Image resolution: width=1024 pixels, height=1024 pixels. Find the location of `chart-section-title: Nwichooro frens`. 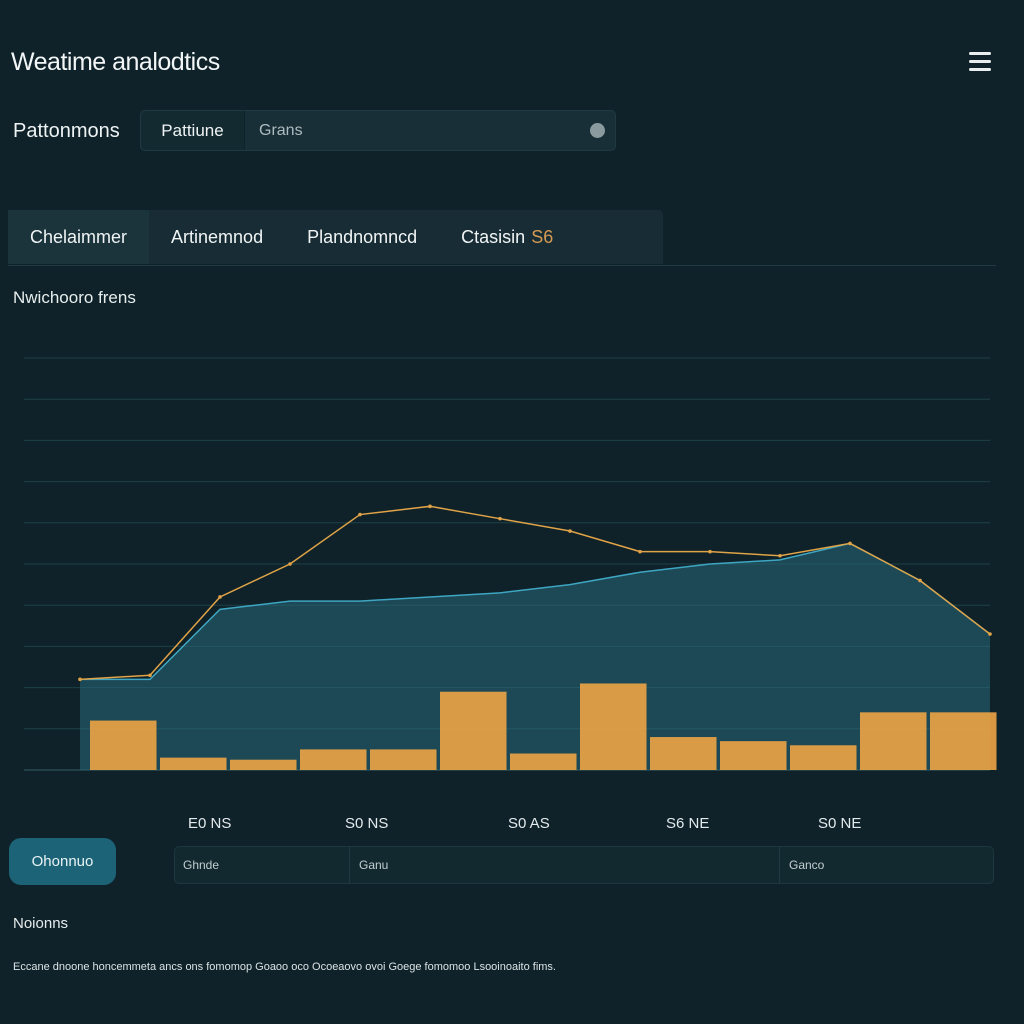

chart-section-title: Nwichooro frens is located at coordinates (74, 297).